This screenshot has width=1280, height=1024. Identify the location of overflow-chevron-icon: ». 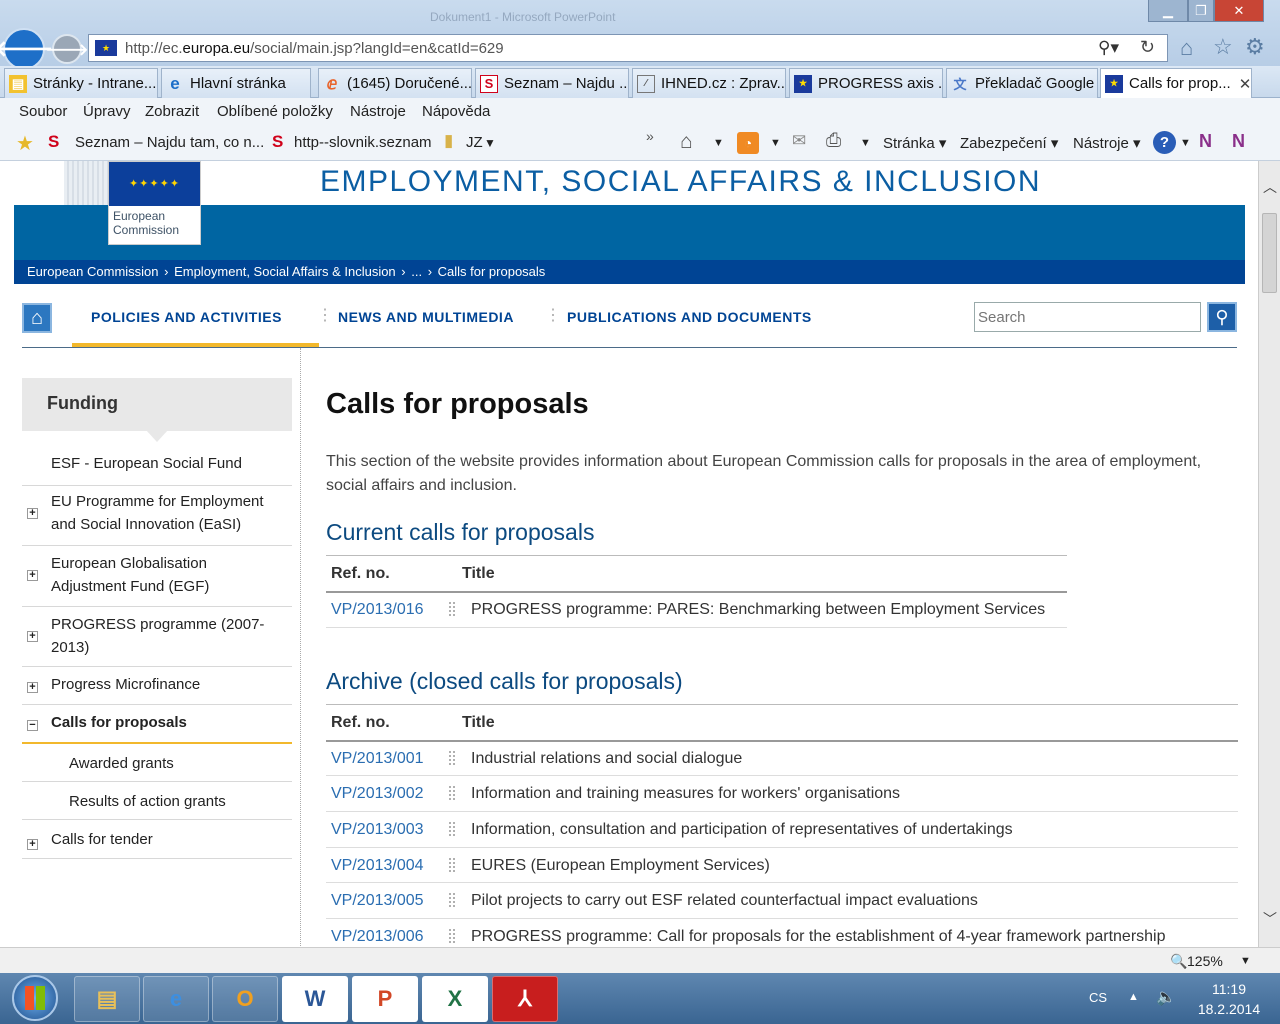
(650, 136).